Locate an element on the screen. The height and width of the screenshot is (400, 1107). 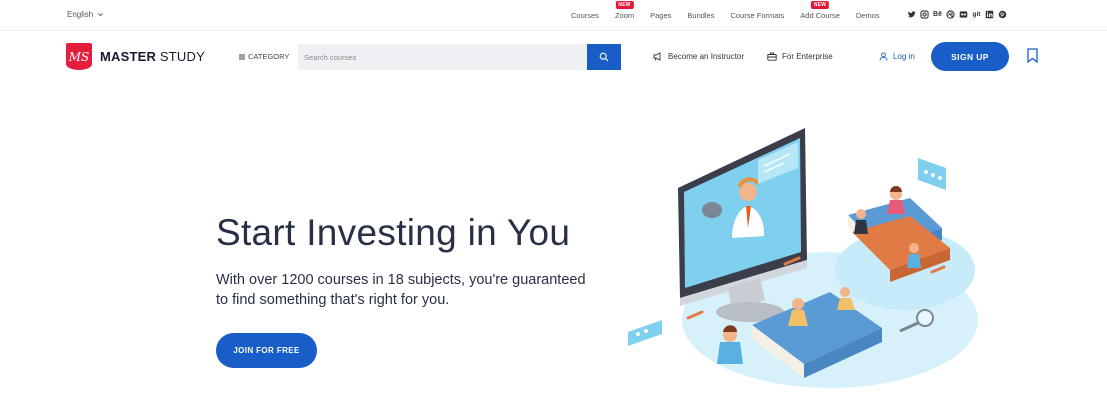
login-link: Log in is located at coordinates (897, 56).